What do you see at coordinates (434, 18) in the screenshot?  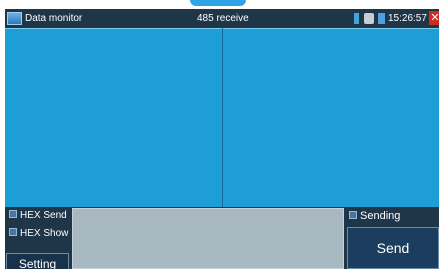 I see `close-button: ✕` at bounding box center [434, 18].